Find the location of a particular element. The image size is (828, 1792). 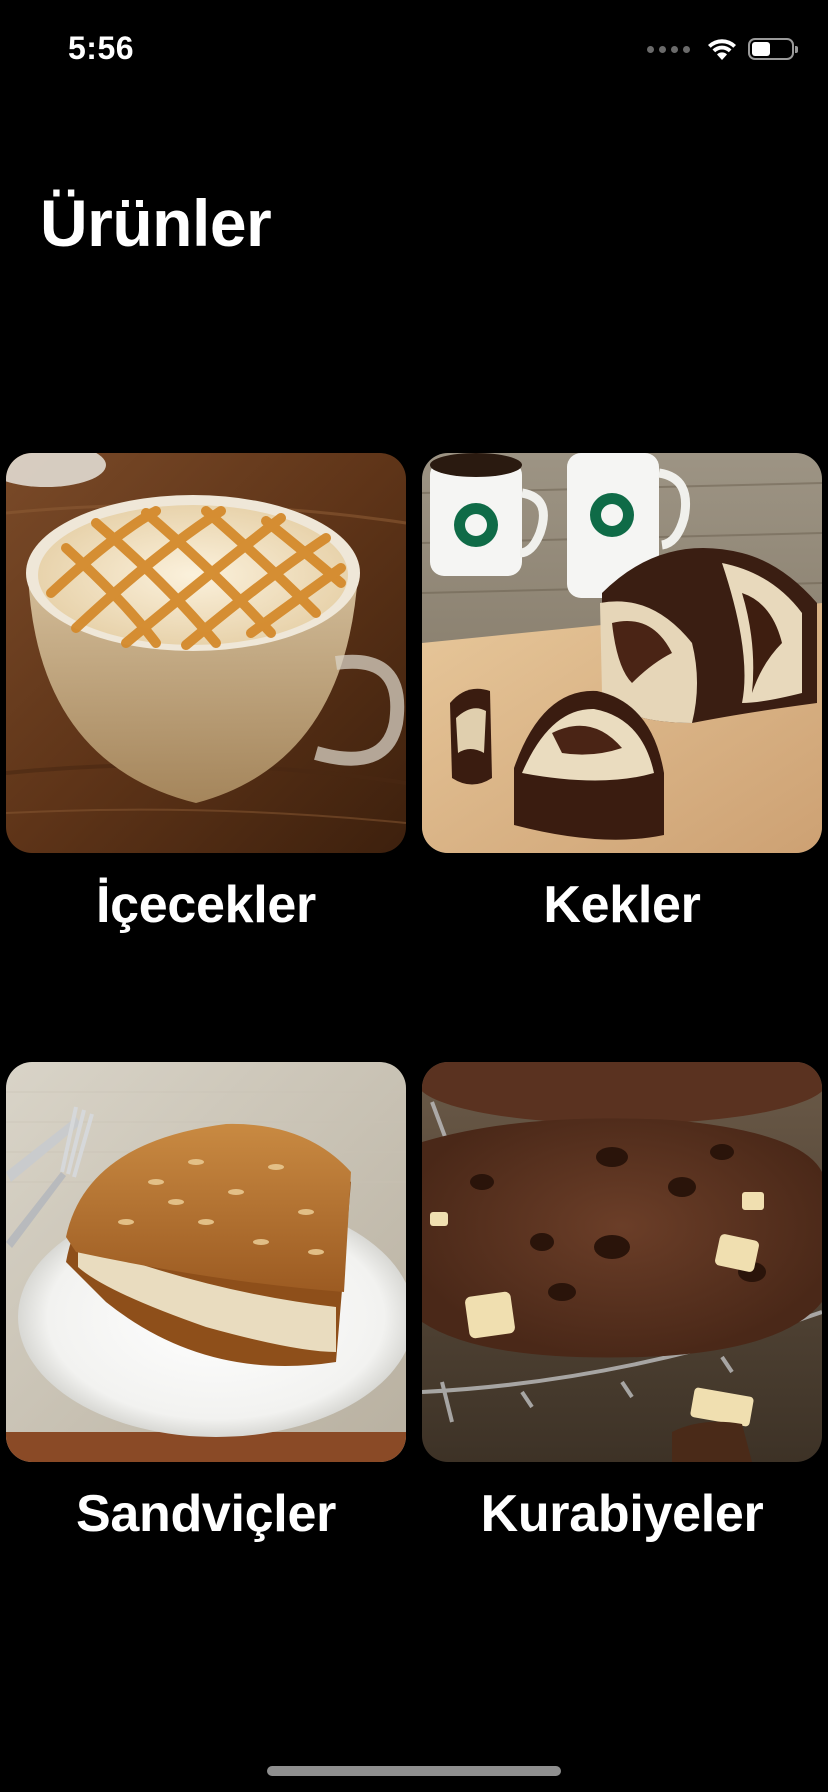

category-card-kekler: Kekler is located at coordinates (622, 694).